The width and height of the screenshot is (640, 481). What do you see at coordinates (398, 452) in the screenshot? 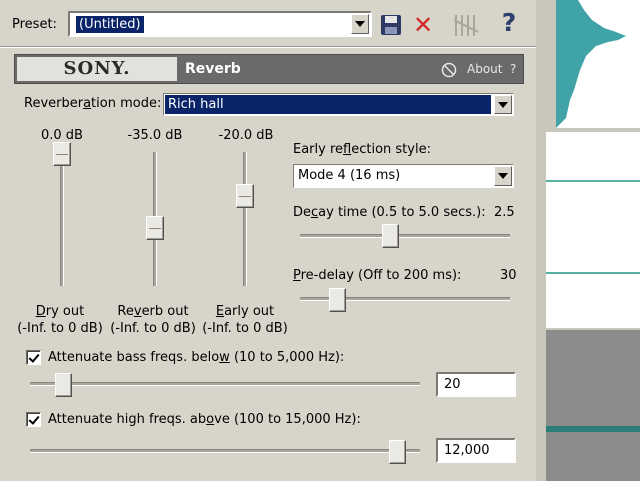
I see `attenuate-high-slider` at bounding box center [398, 452].